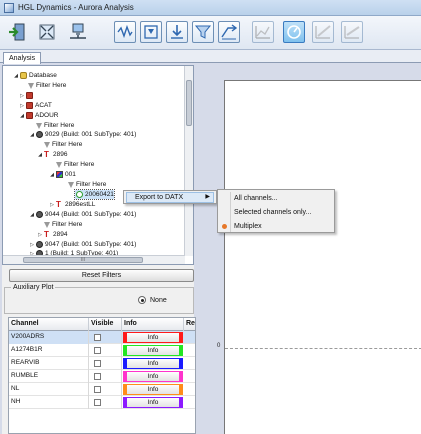 The height and width of the screenshot is (434, 421). Describe the element at coordinates (79, 194) in the screenshot. I see `recording-icon` at that location.